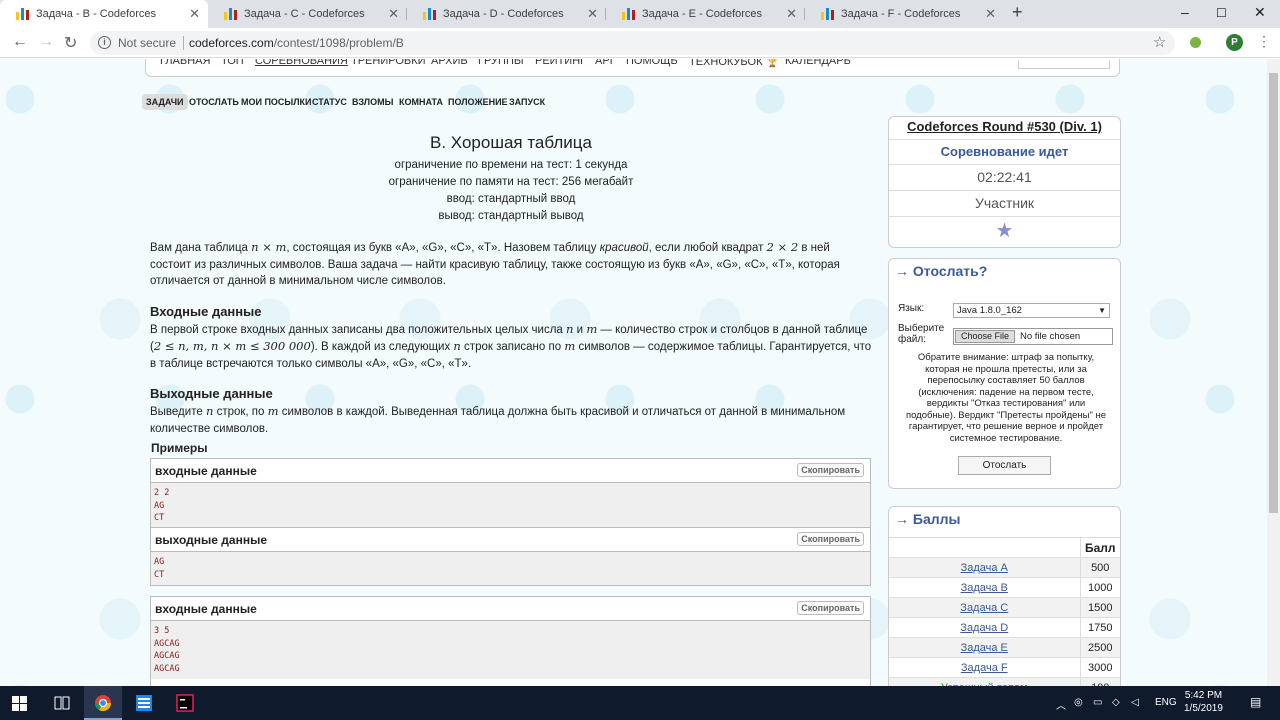 The image size is (1280, 720). Describe the element at coordinates (1135, 702) in the screenshot. I see `volume-icon: ◁` at that location.